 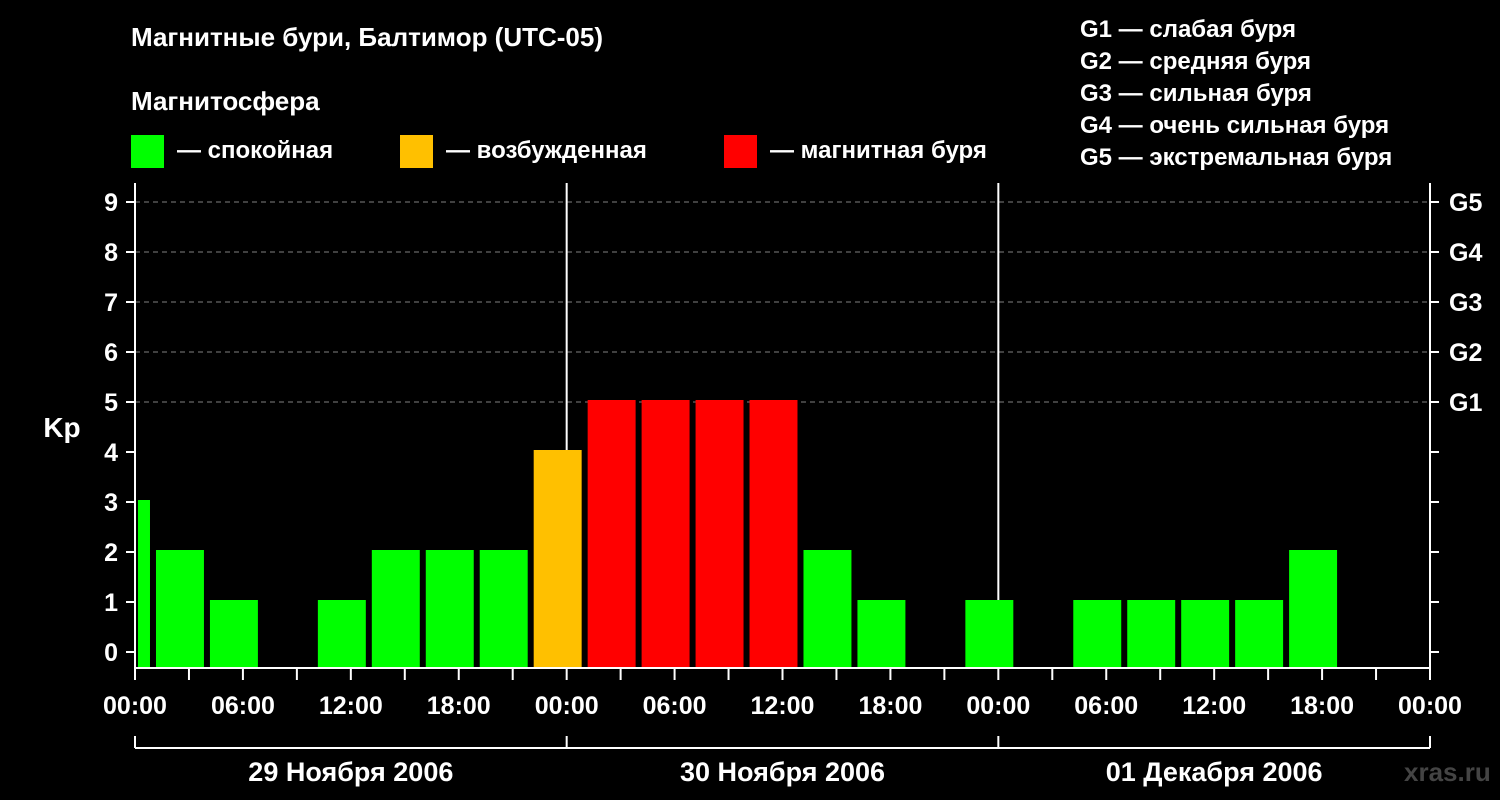 I want to click on day-label: 29 Ноября 2006, so click(x=350, y=772).